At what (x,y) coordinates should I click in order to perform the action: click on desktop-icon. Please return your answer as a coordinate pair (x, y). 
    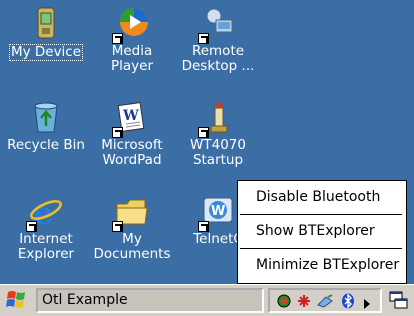
    Looking at the image, I should click on (399, 300).